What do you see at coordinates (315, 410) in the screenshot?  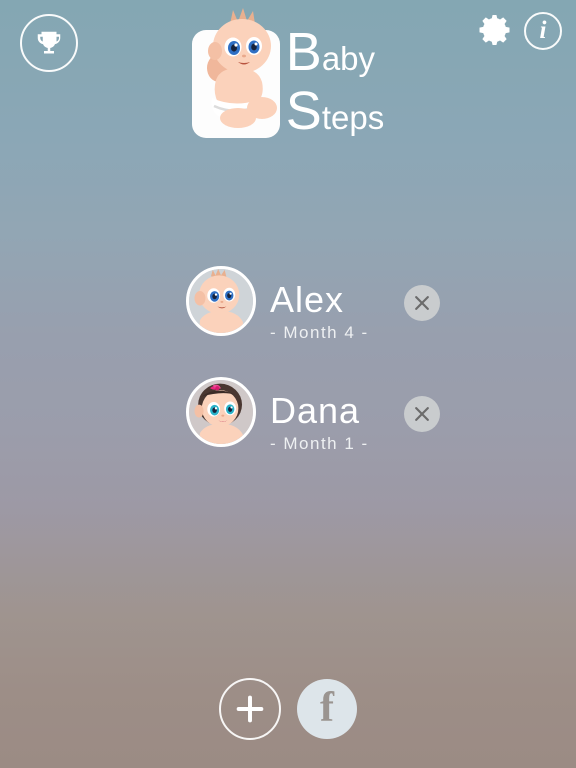 I see `baby-name: Dana` at bounding box center [315, 410].